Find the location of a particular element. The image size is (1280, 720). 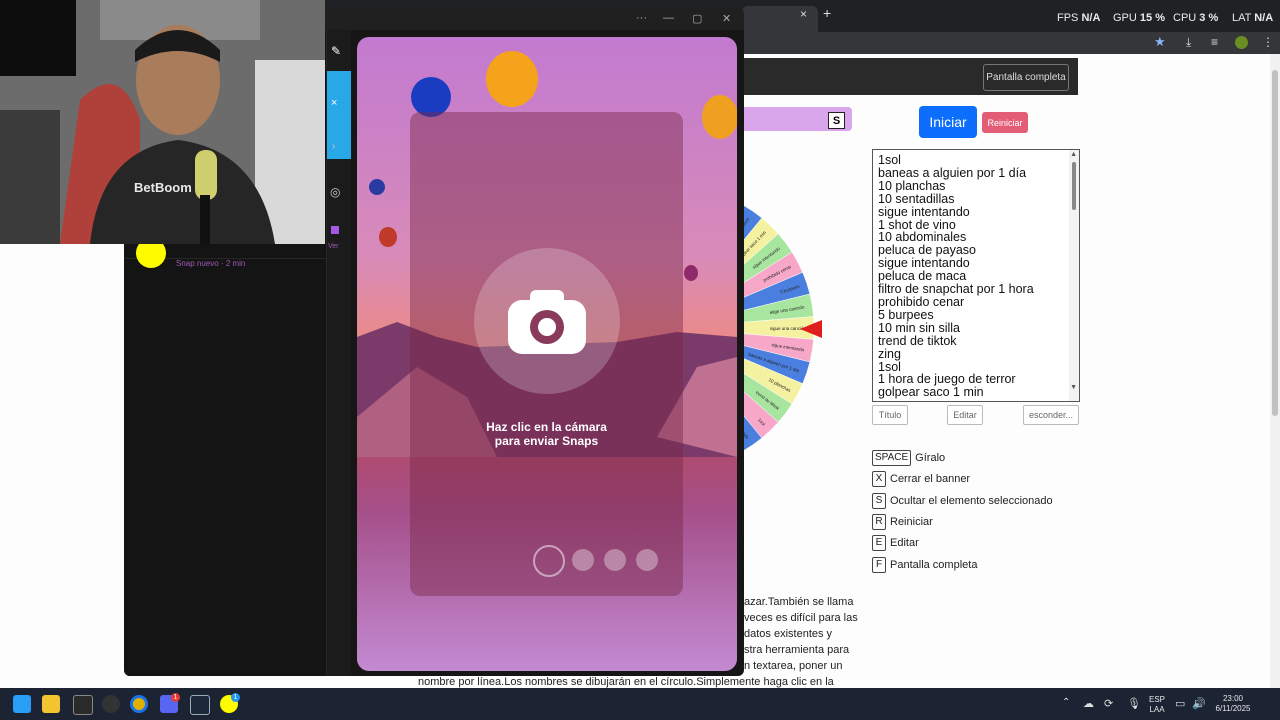

shortcut-row: X Cerrar el banner is located at coordinates (921, 479).